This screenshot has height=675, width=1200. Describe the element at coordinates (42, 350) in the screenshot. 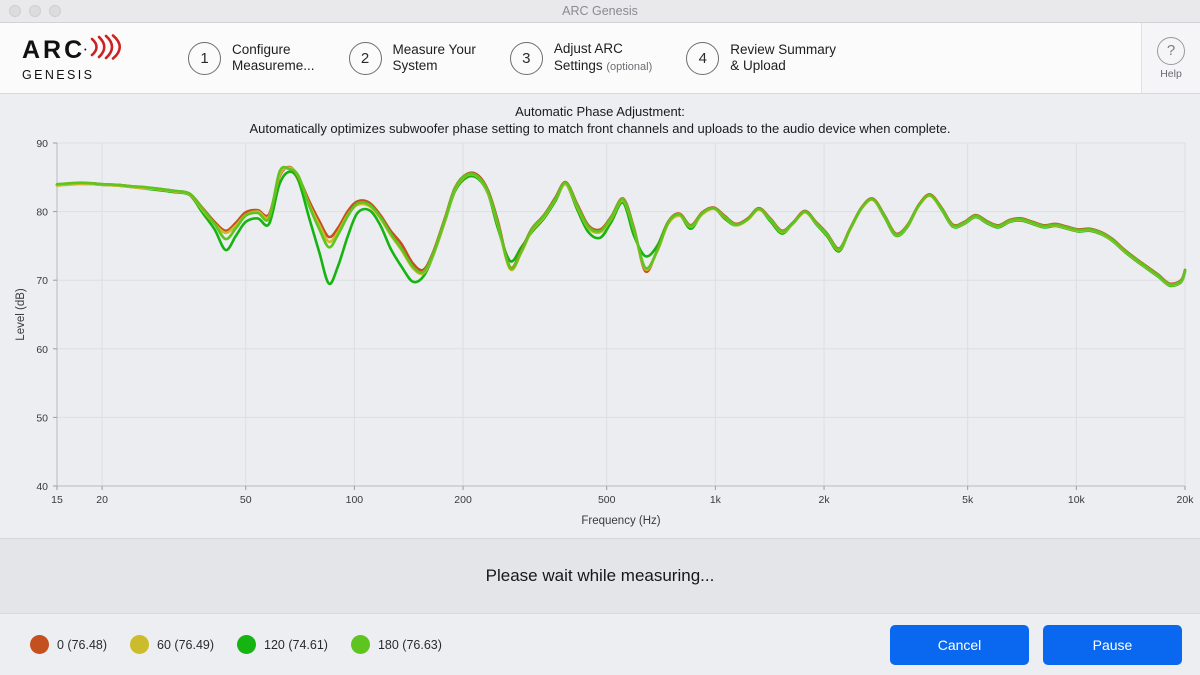

I see `y-tick-label: 60` at that location.